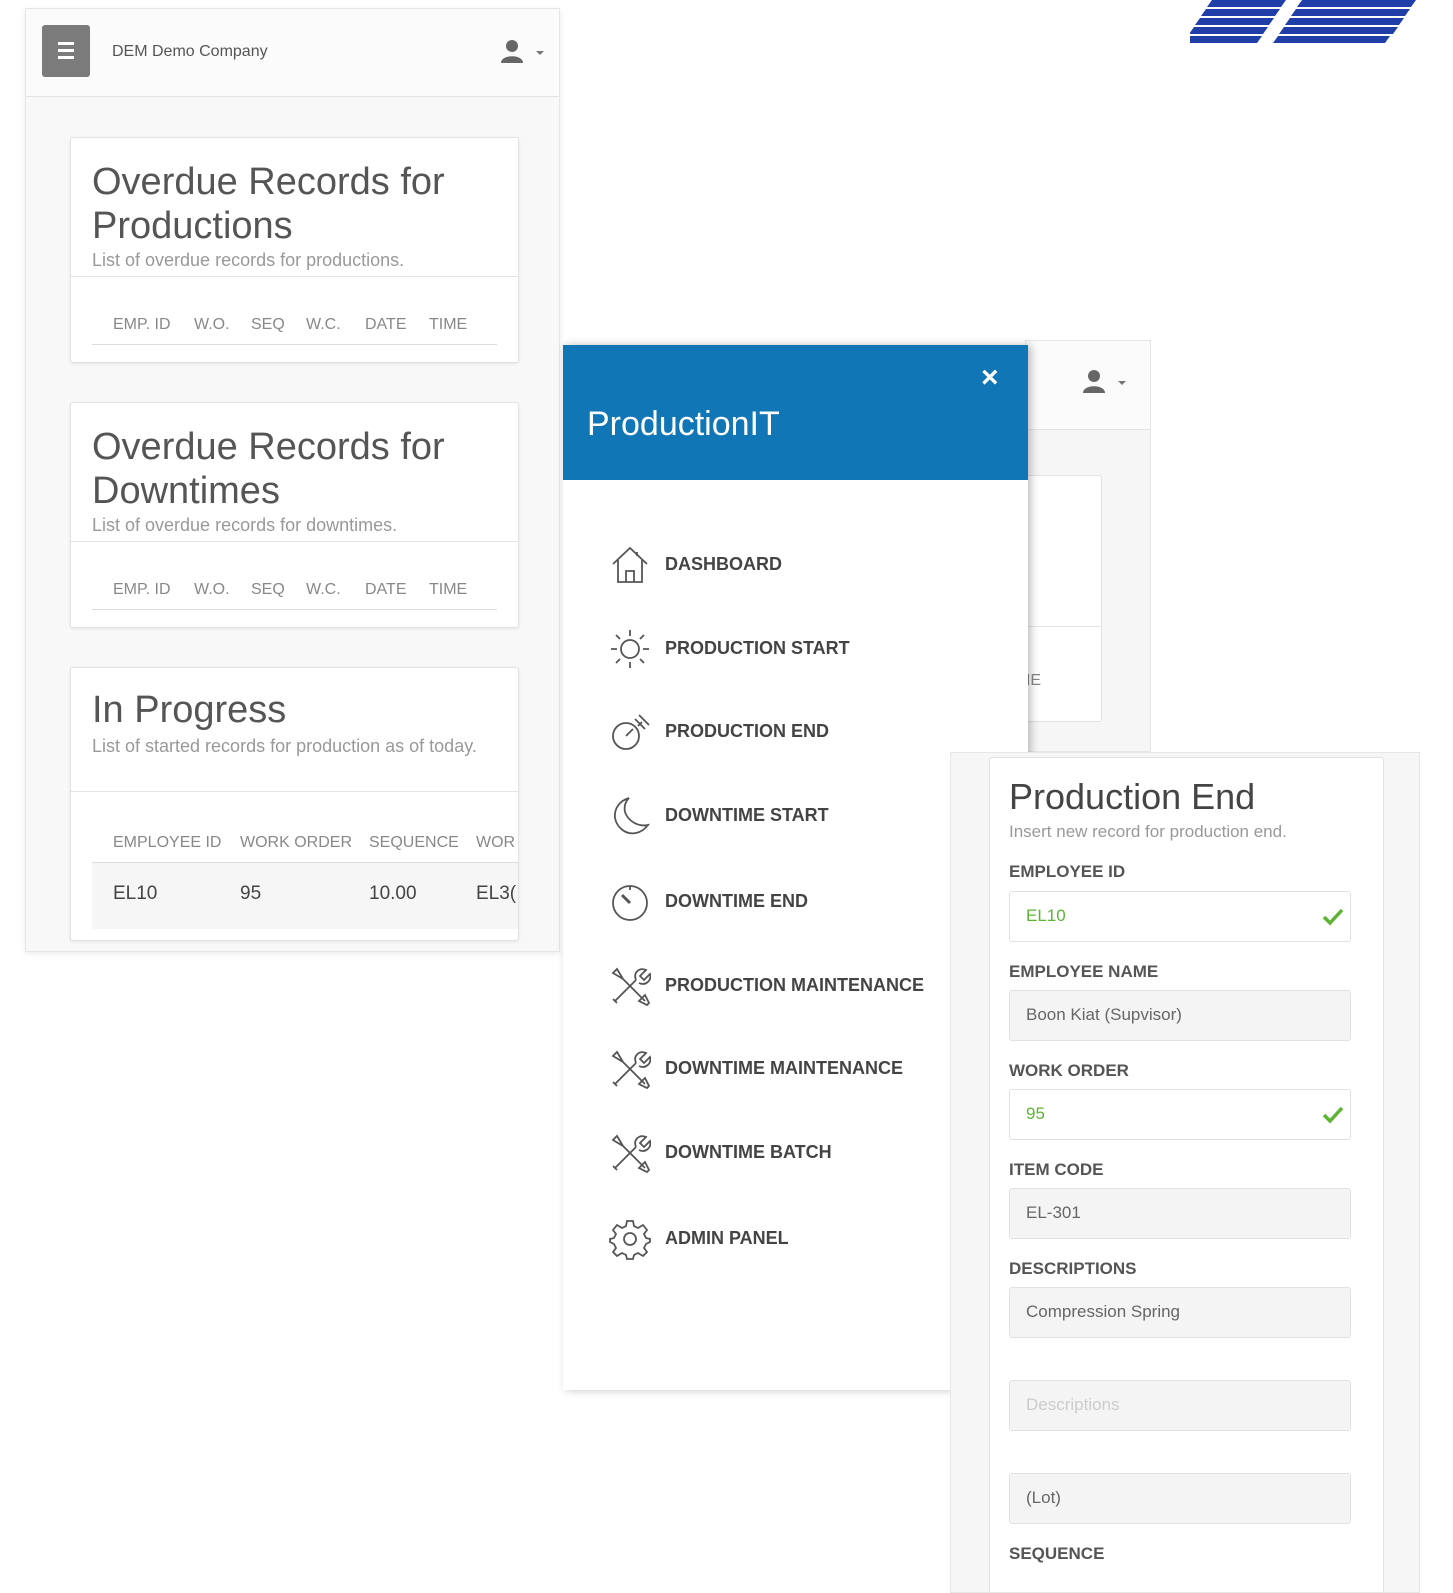 The image size is (1453, 1593). I want to click on card-subtitle: List of overdue records for productions., so click(248, 260).